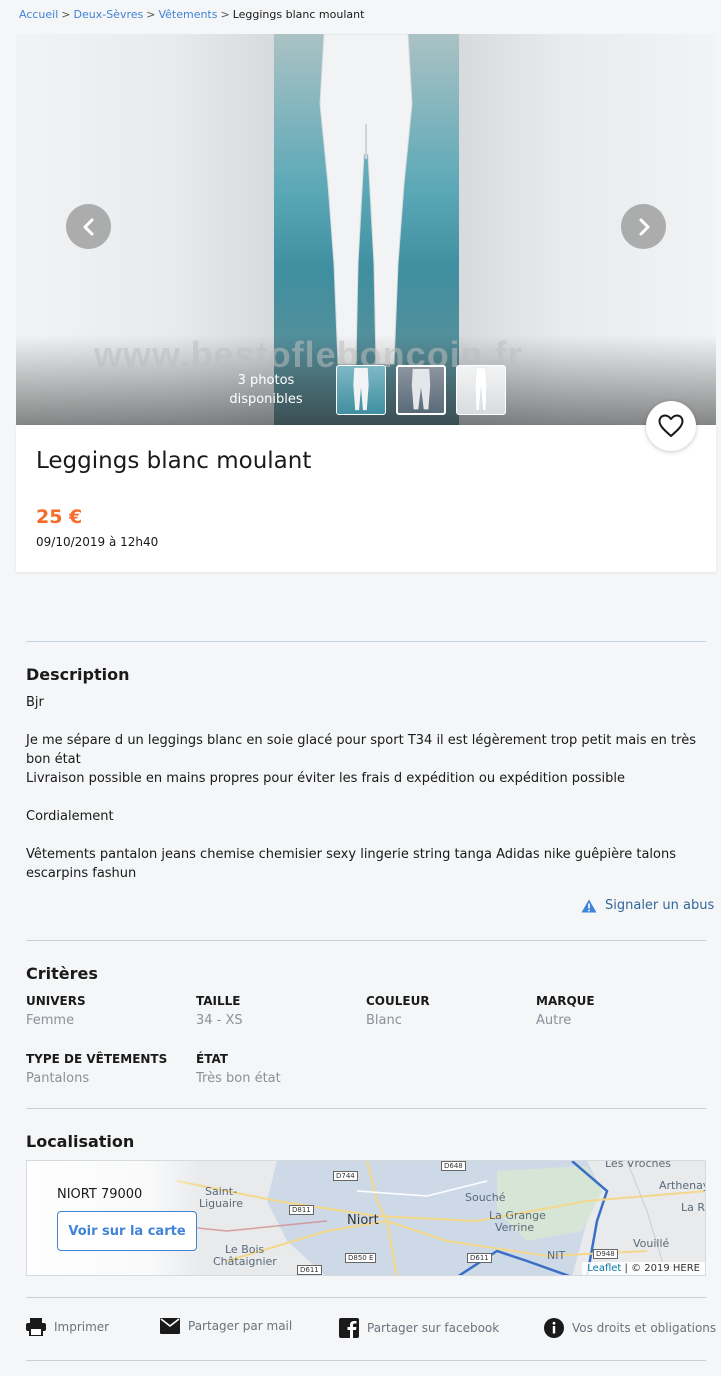 Image resolution: width=721 pixels, height=1376 pixels. Describe the element at coordinates (97, 542) in the screenshot. I see `ad-date: 09/10/2019 à 12h40` at that location.